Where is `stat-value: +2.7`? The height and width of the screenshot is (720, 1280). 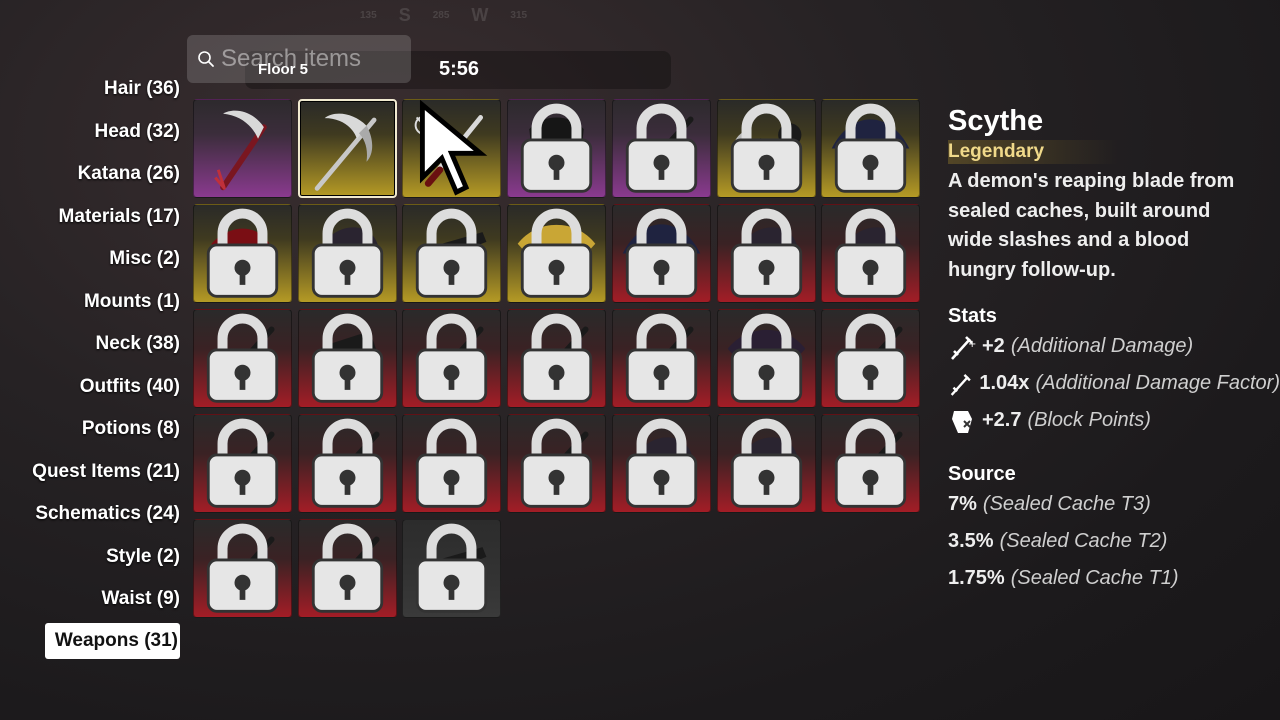
stat-value: +2.7 is located at coordinates (1002, 420).